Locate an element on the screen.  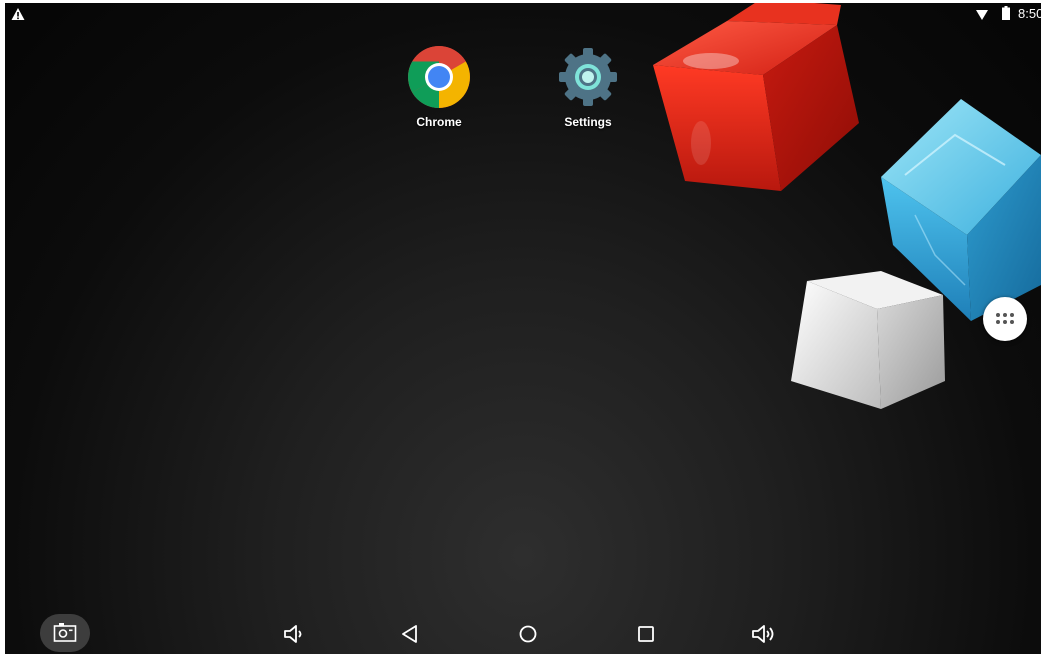
all-apps-button is located at coordinates (1005, 319).